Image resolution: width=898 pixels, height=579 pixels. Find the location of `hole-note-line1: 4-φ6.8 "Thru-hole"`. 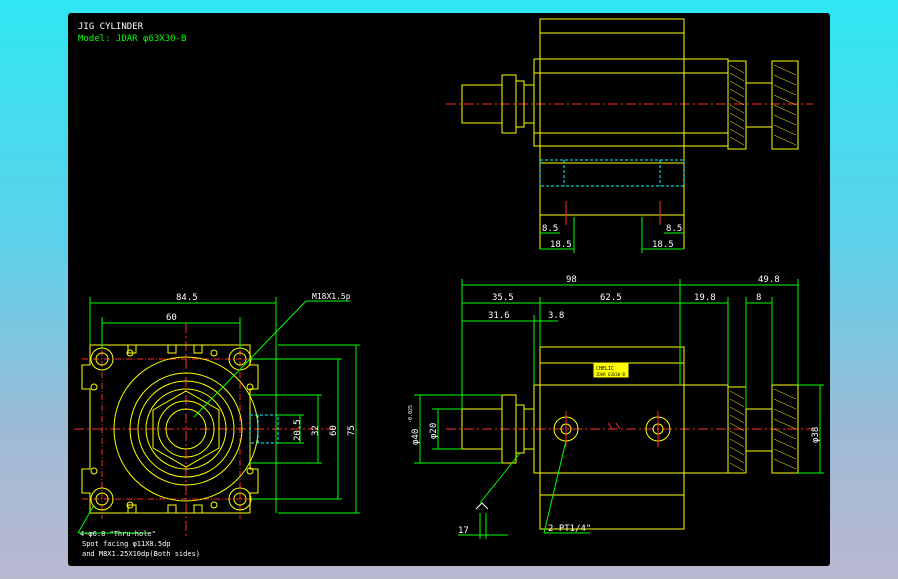

hole-note-line1: 4-φ6.8 "Thru-hole" is located at coordinates (118, 534).